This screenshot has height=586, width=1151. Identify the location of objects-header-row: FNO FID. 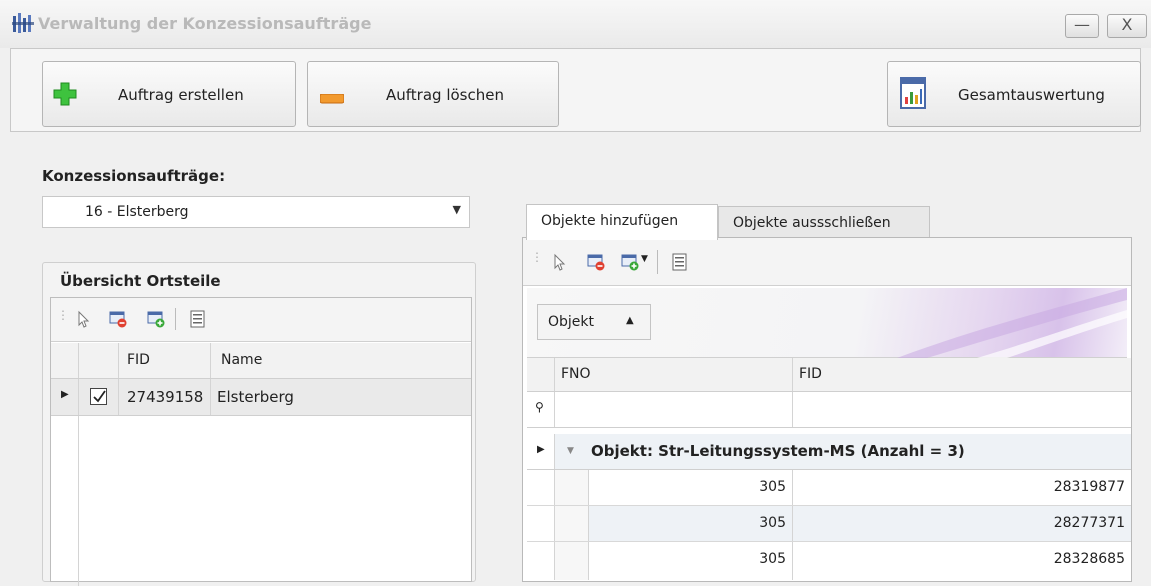
(829, 375).